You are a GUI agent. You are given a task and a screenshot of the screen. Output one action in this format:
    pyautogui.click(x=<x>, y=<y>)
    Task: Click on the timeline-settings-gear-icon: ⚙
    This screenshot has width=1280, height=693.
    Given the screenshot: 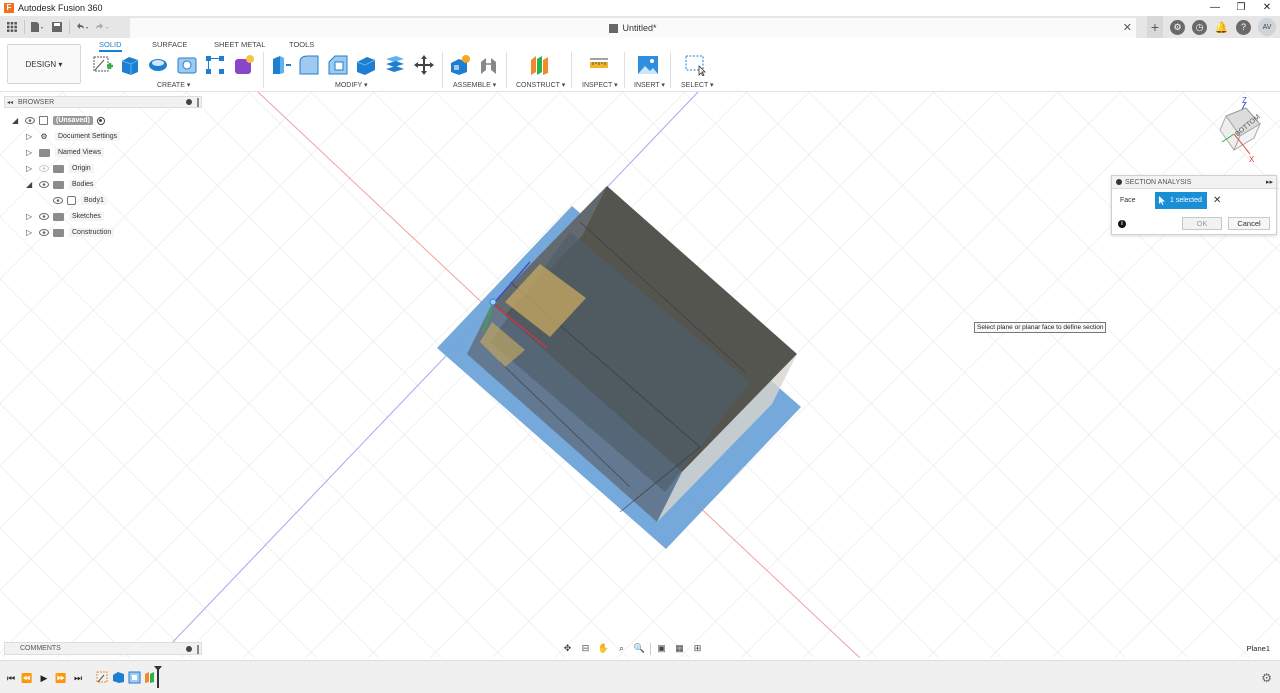 What is the action you would take?
    pyautogui.click(x=1266, y=678)
    